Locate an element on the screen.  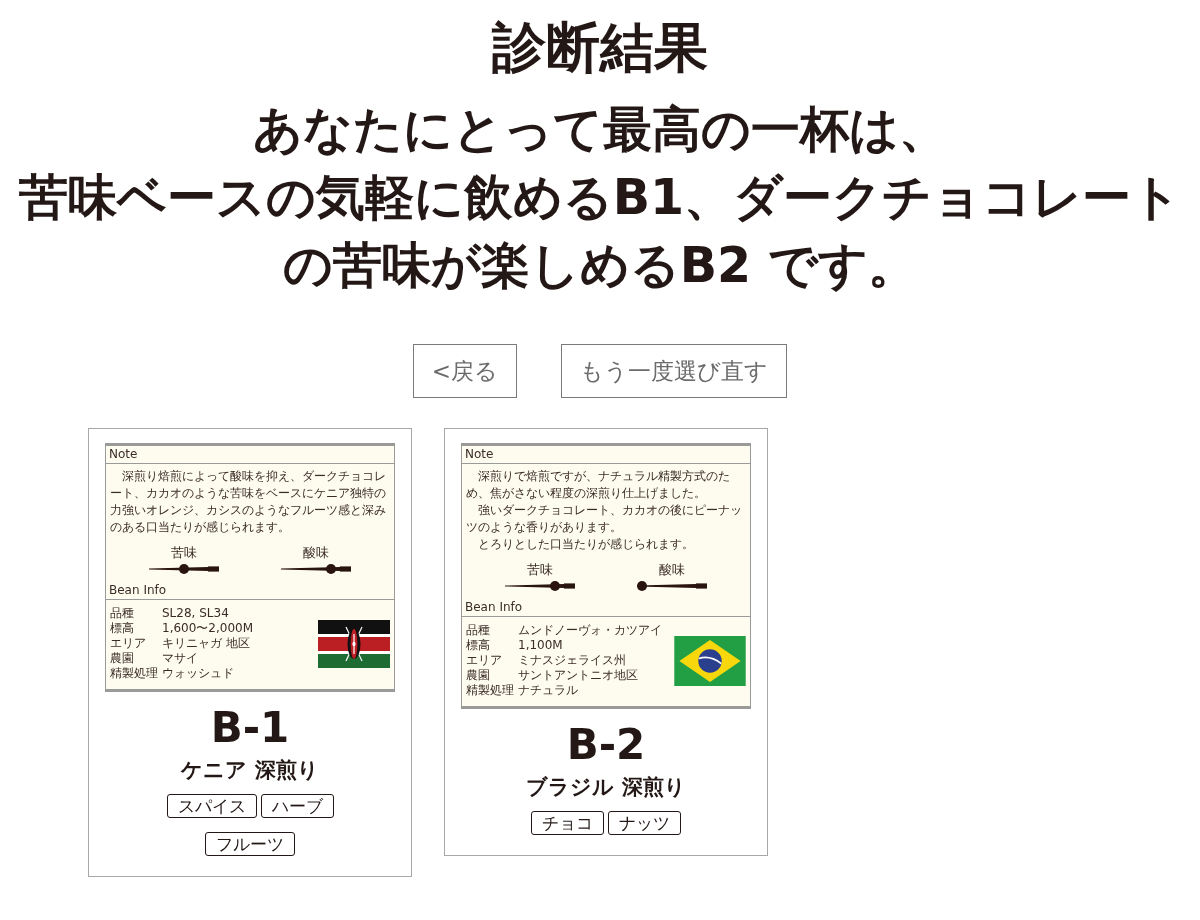
info-value: 1,100M is located at coordinates (541, 645).